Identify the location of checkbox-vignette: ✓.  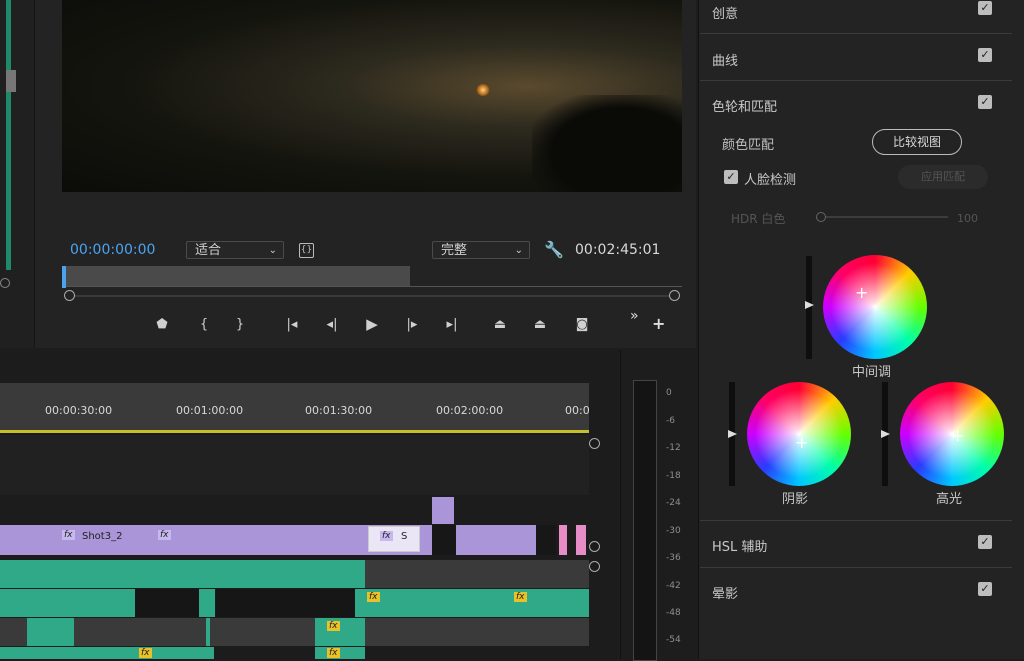
(985, 589).